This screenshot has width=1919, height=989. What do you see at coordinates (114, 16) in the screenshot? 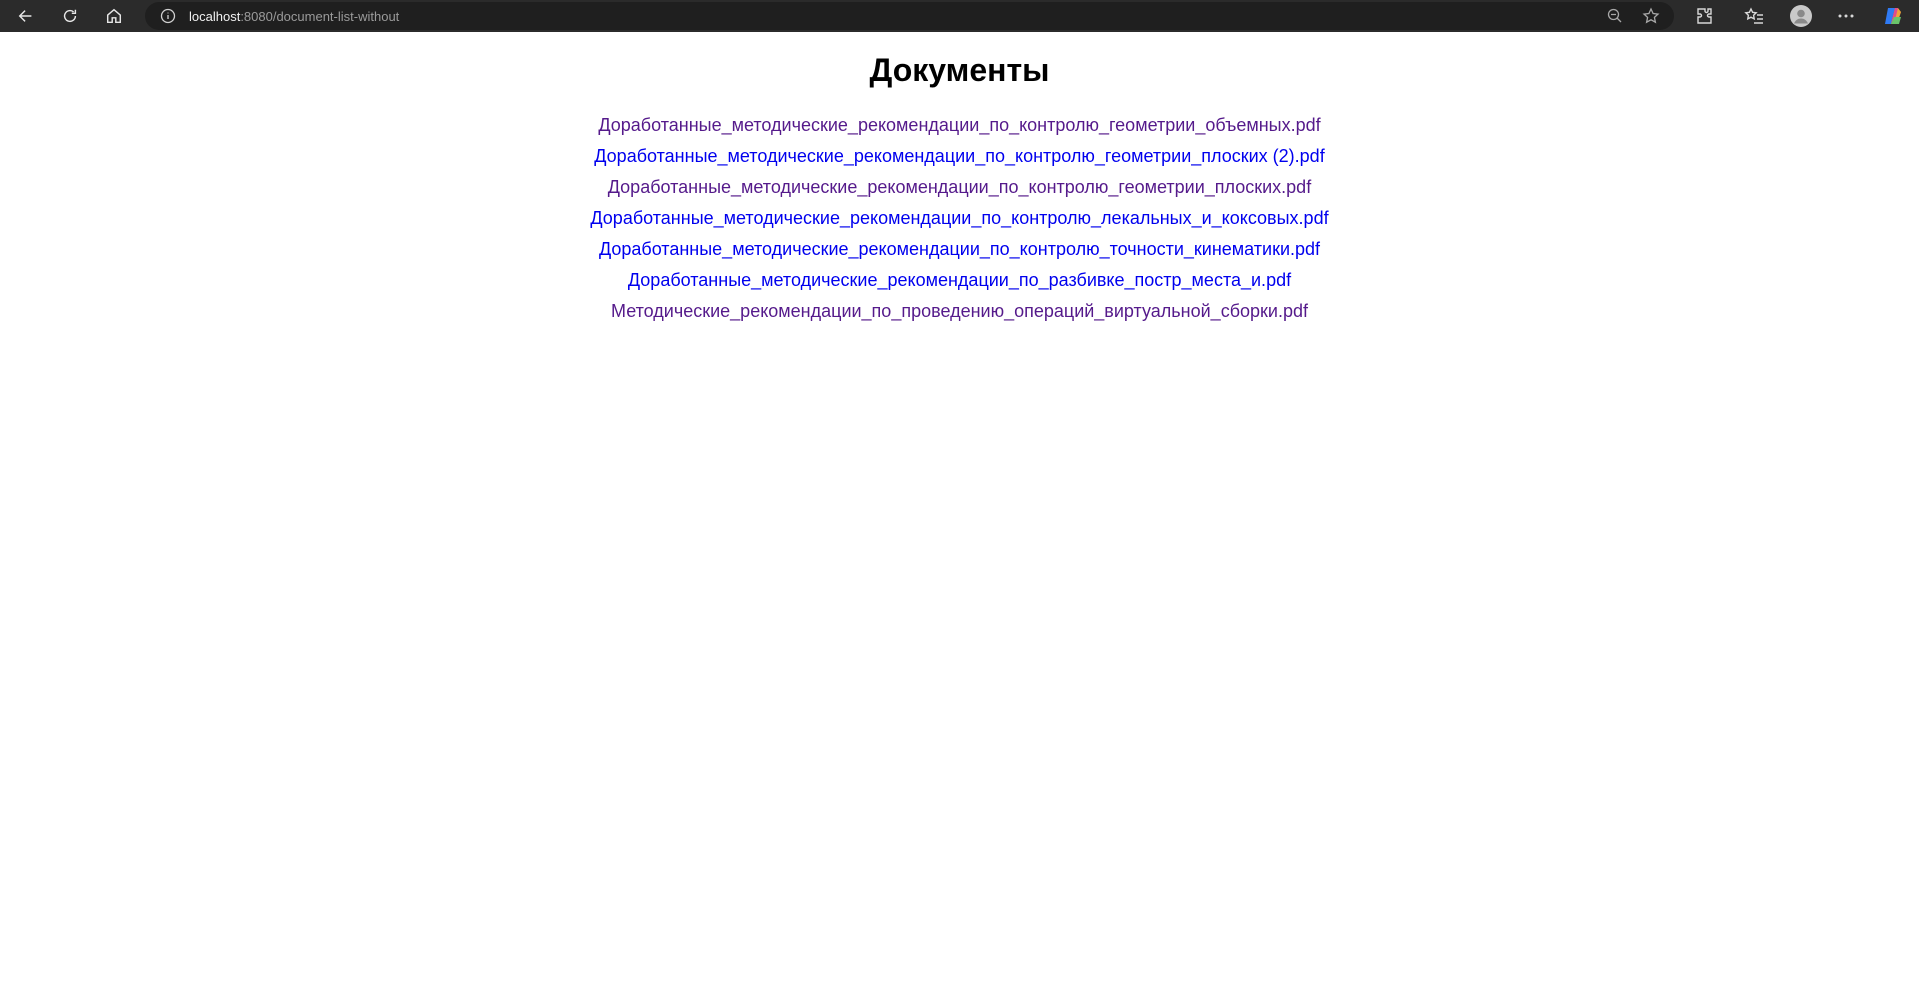
I see `home-icon` at bounding box center [114, 16].